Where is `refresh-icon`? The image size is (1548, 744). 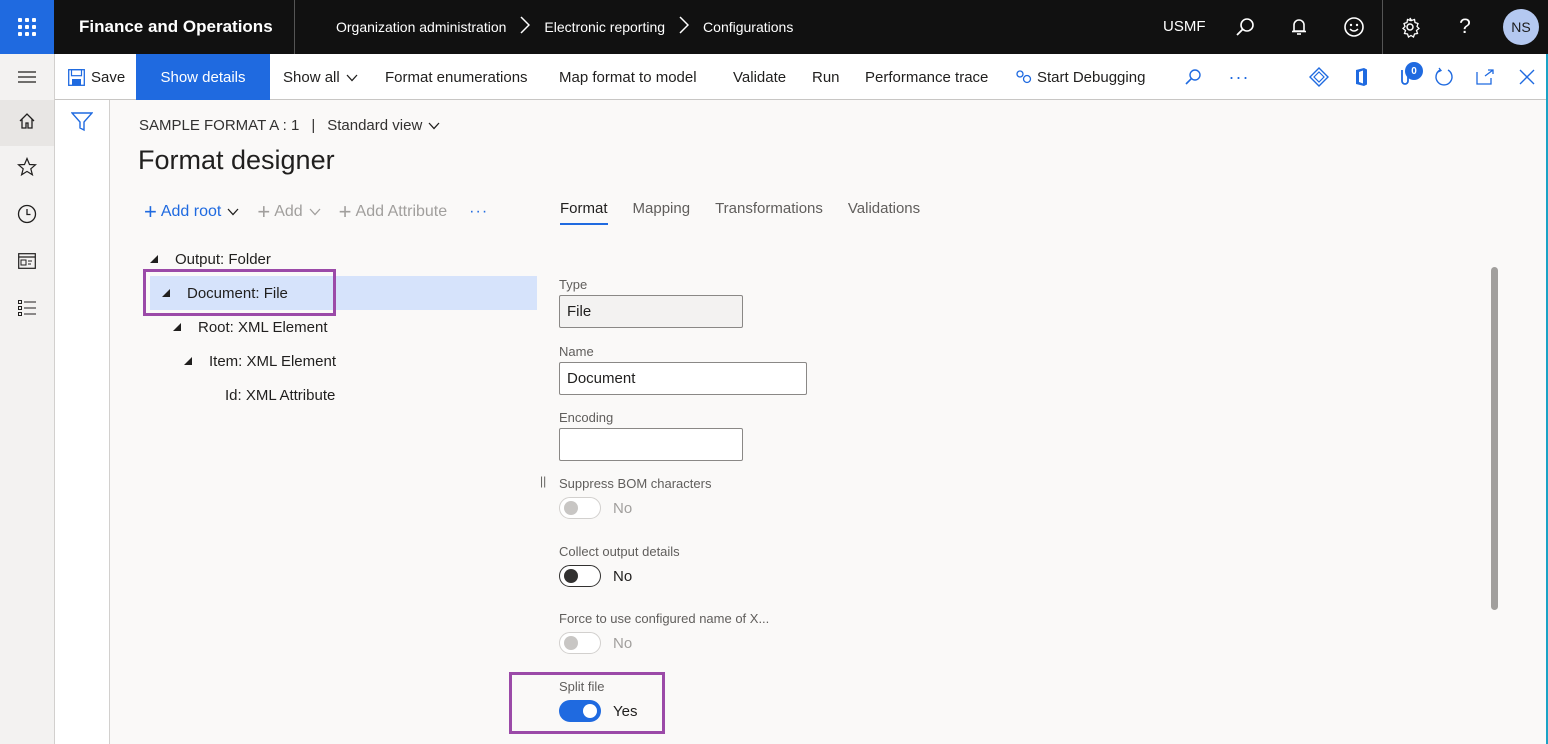
refresh-icon is located at coordinates (1444, 77).